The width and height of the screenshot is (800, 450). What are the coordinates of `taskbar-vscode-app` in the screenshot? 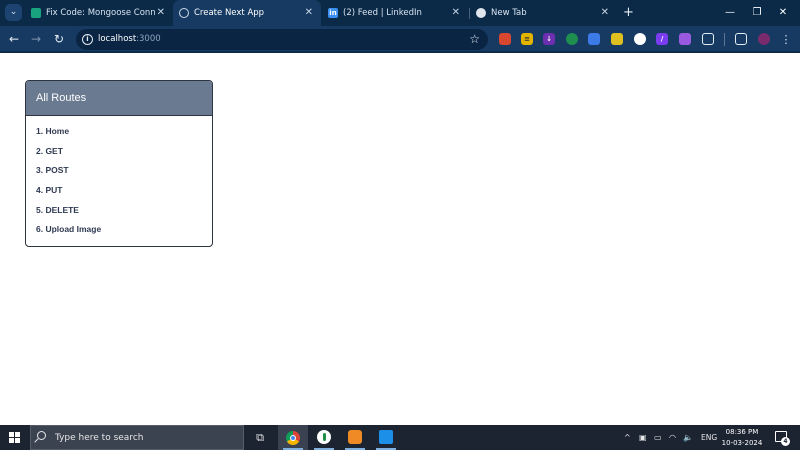 It's located at (386, 437).